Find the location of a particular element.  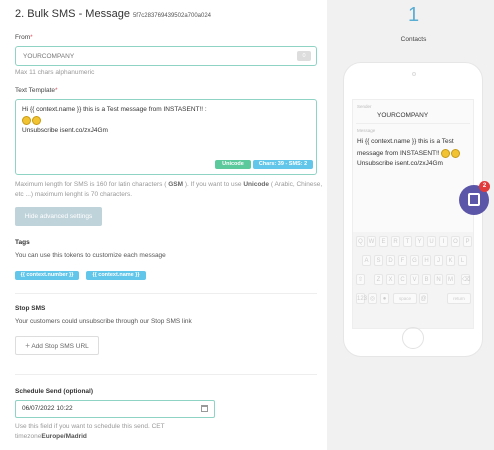

screen-divider is located at coordinates (413, 123).